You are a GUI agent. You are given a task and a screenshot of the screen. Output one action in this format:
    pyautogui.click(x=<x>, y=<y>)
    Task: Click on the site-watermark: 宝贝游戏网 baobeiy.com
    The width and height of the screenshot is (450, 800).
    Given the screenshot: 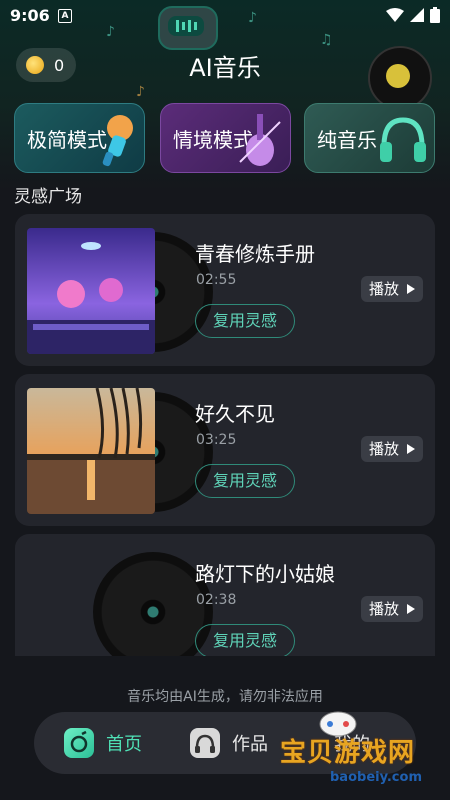 What is the action you would take?
    pyautogui.click(x=353, y=749)
    